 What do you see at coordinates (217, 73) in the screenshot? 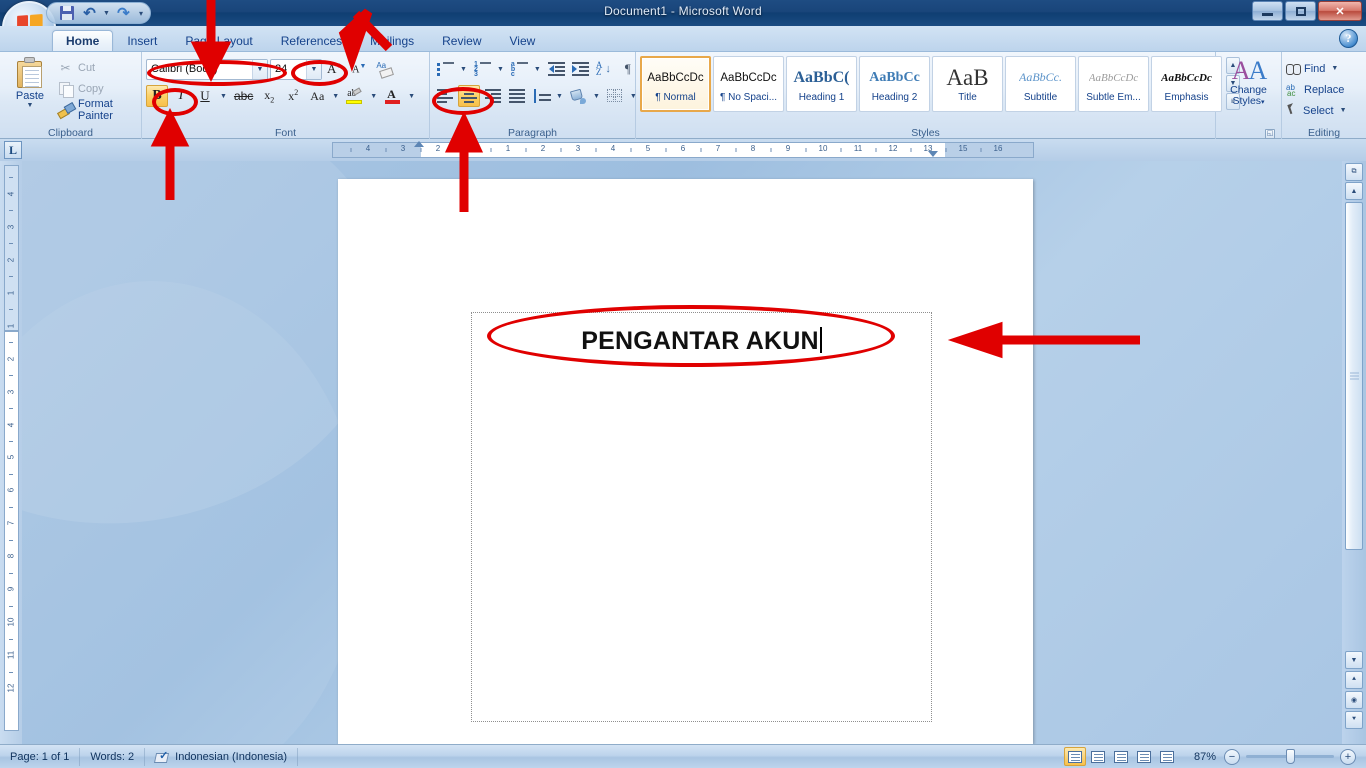
I see `annotation-ellipse-font-name` at bounding box center [217, 73].